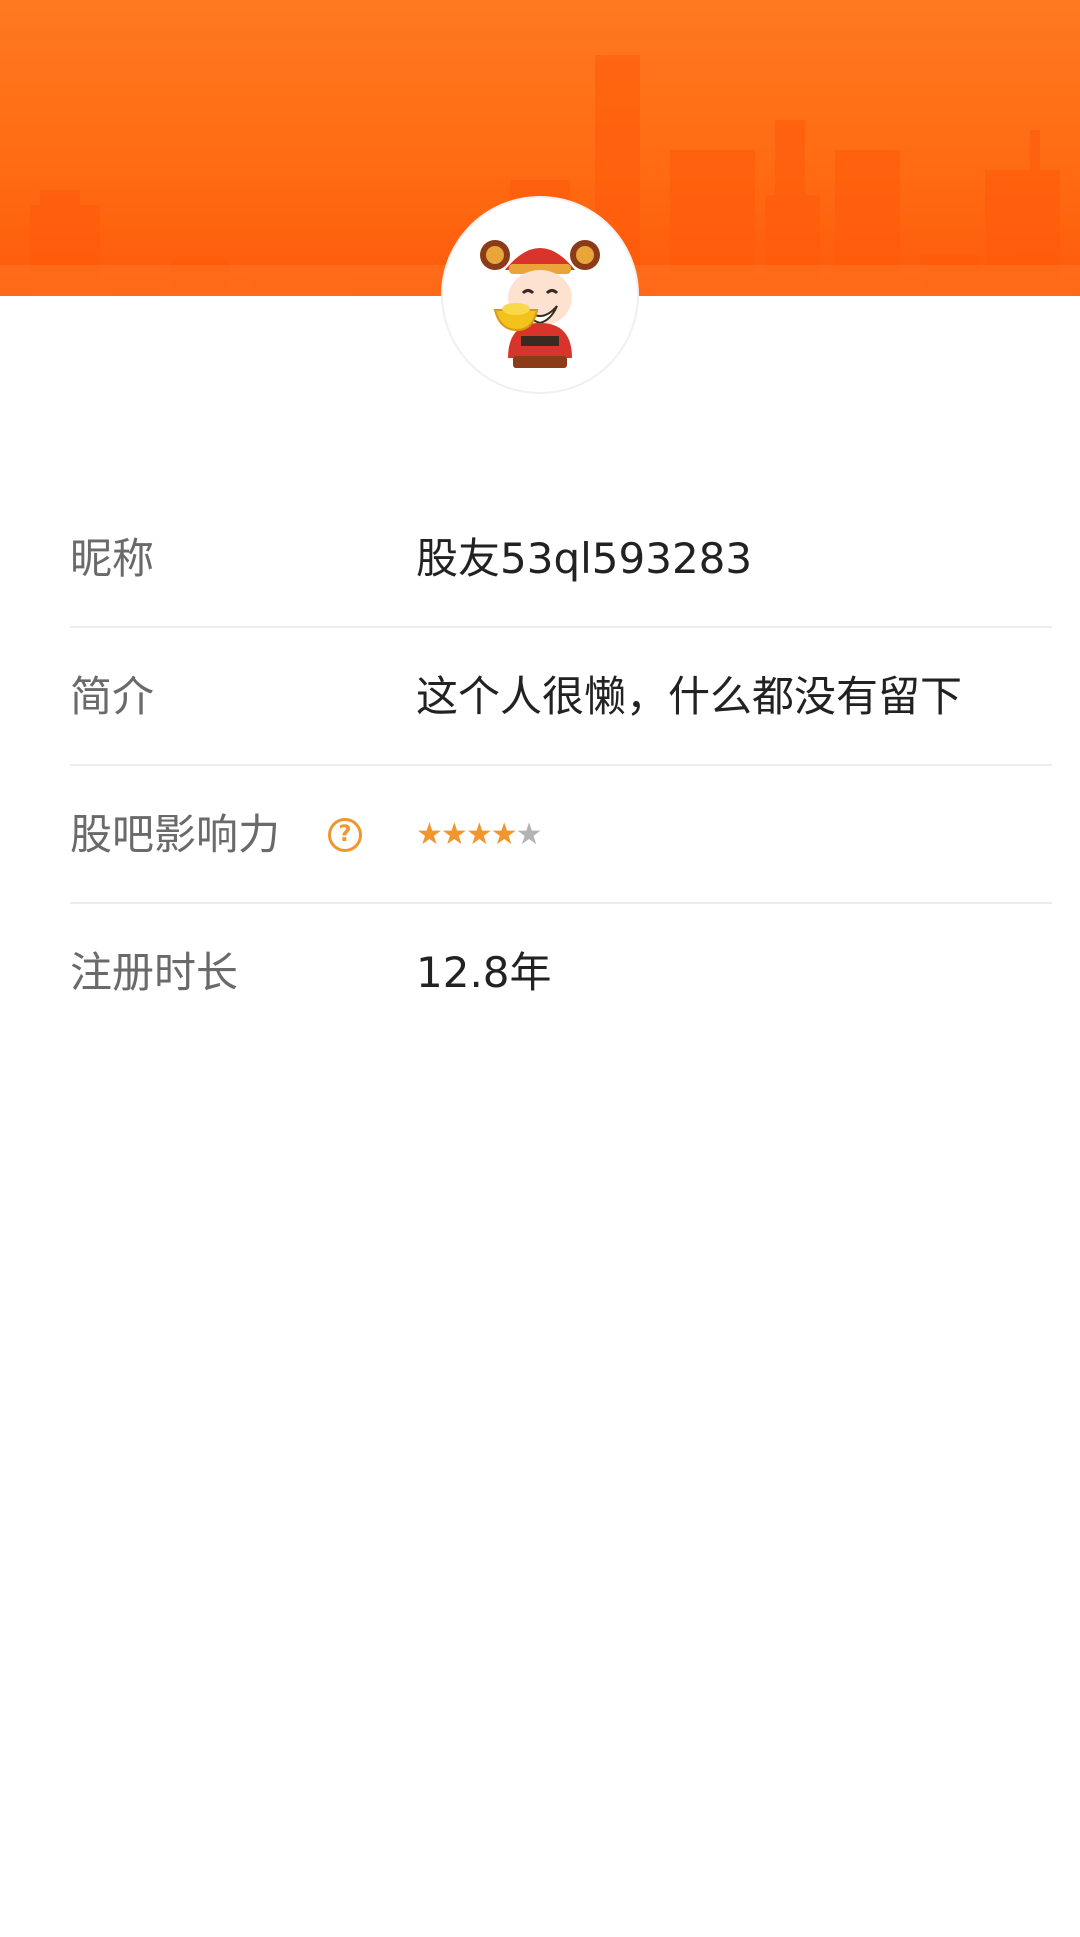  Describe the element at coordinates (154, 972) in the screenshot. I see `tenure-label: 注册时长` at that location.